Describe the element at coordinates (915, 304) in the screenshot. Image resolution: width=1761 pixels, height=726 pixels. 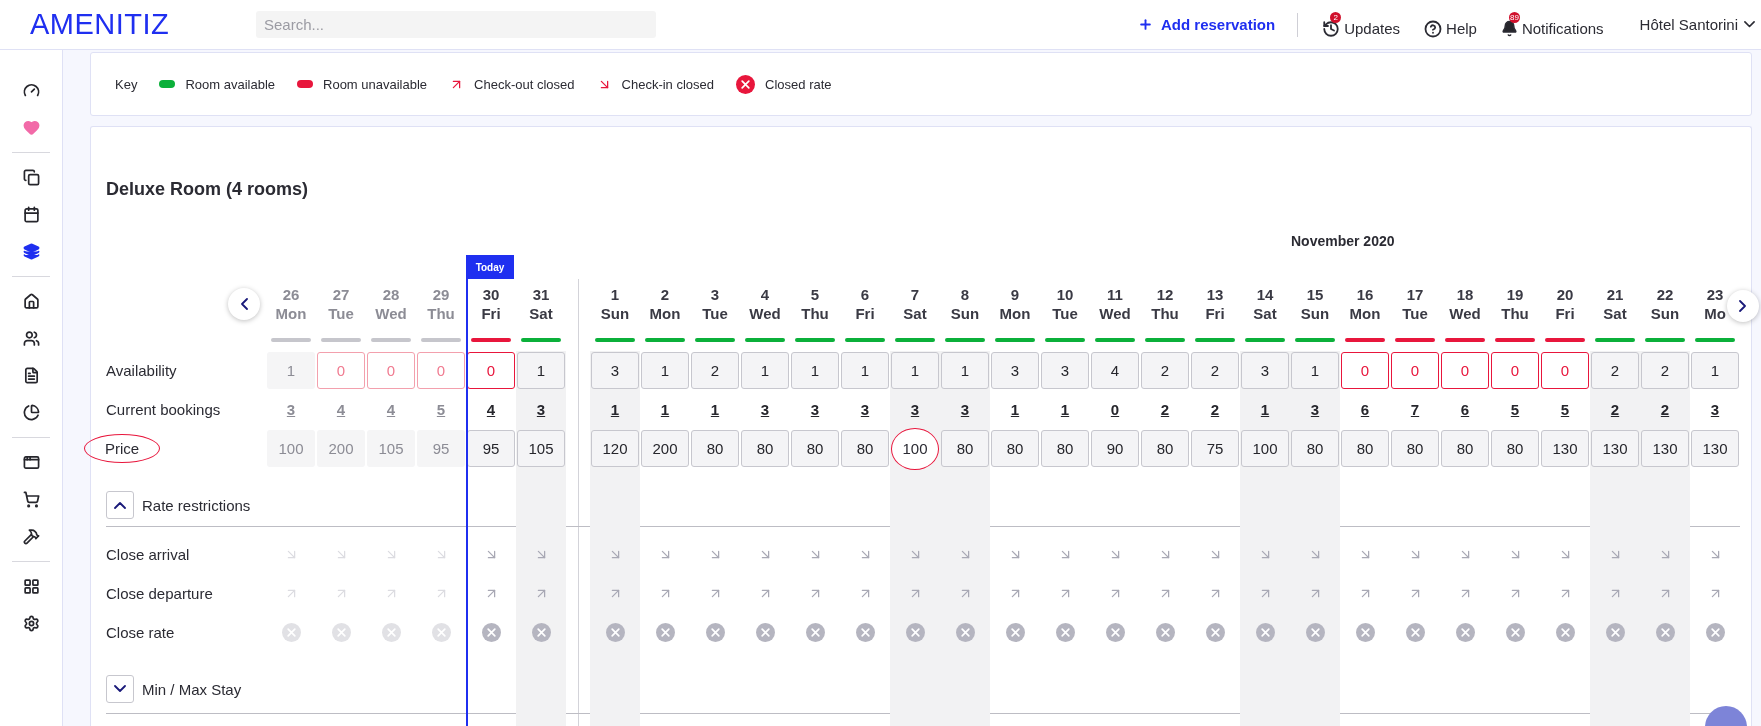
I see `date-header: 7 Sat` at that location.